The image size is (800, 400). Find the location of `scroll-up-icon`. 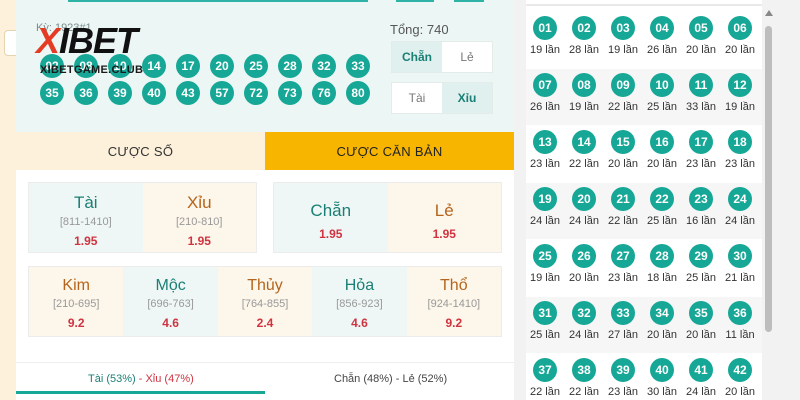

scroll-up-icon is located at coordinates (769, 13).